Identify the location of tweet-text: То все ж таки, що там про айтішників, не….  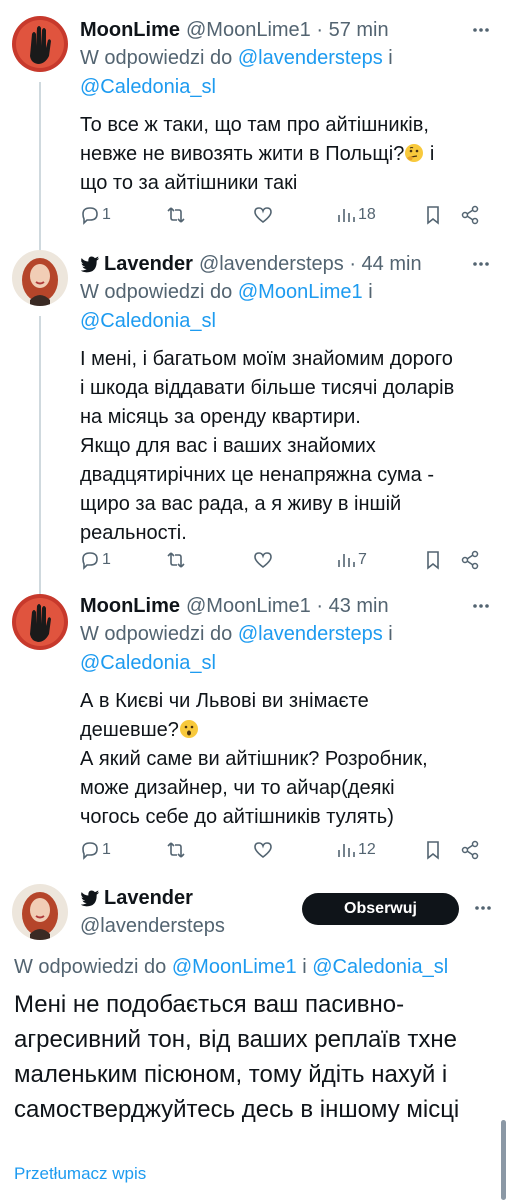
(257, 154).